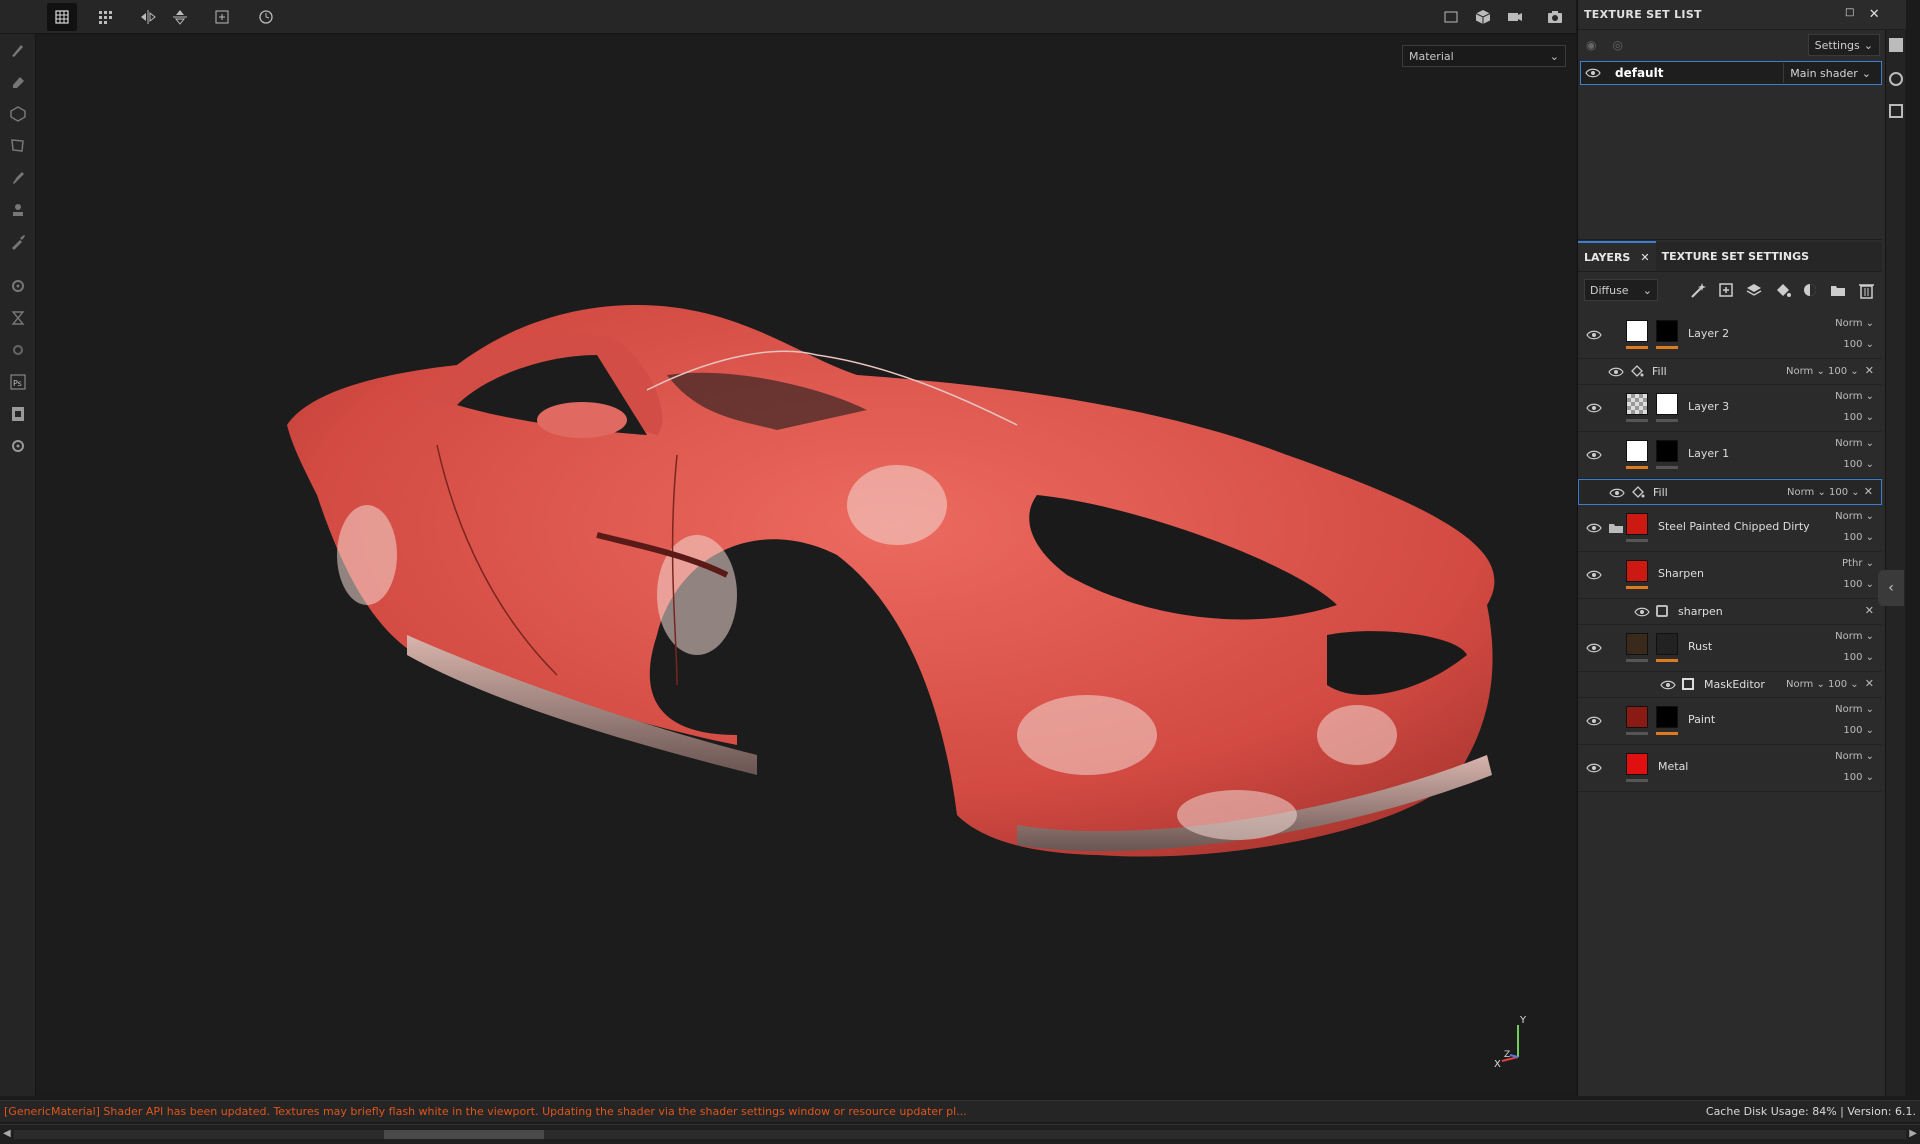  I want to click on layer-row: Rust Norm ⌄ 100 ⌄, so click(1730, 648).